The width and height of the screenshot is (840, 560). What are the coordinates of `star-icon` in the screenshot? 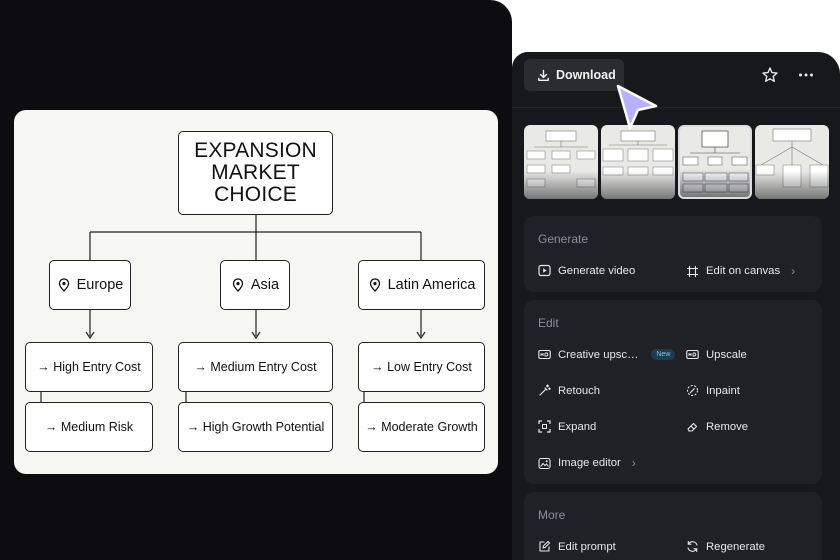 It's located at (770, 75).